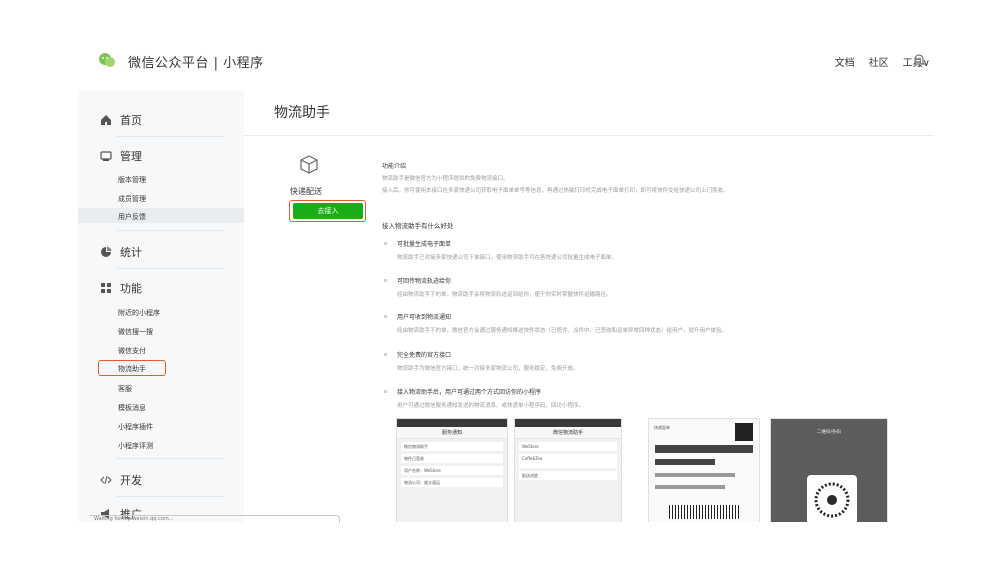 This screenshot has width=1002, height=578. I want to click on sidebar-item-user-feedback: 用户反馈, so click(132, 217).